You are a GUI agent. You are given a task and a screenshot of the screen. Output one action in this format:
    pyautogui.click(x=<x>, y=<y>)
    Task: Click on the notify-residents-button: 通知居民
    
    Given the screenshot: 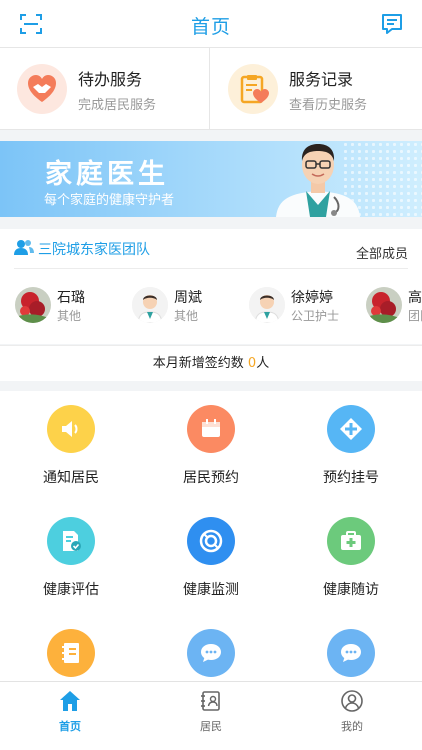 What is the action you would take?
    pyautogui.click(x=71, y=460)
    